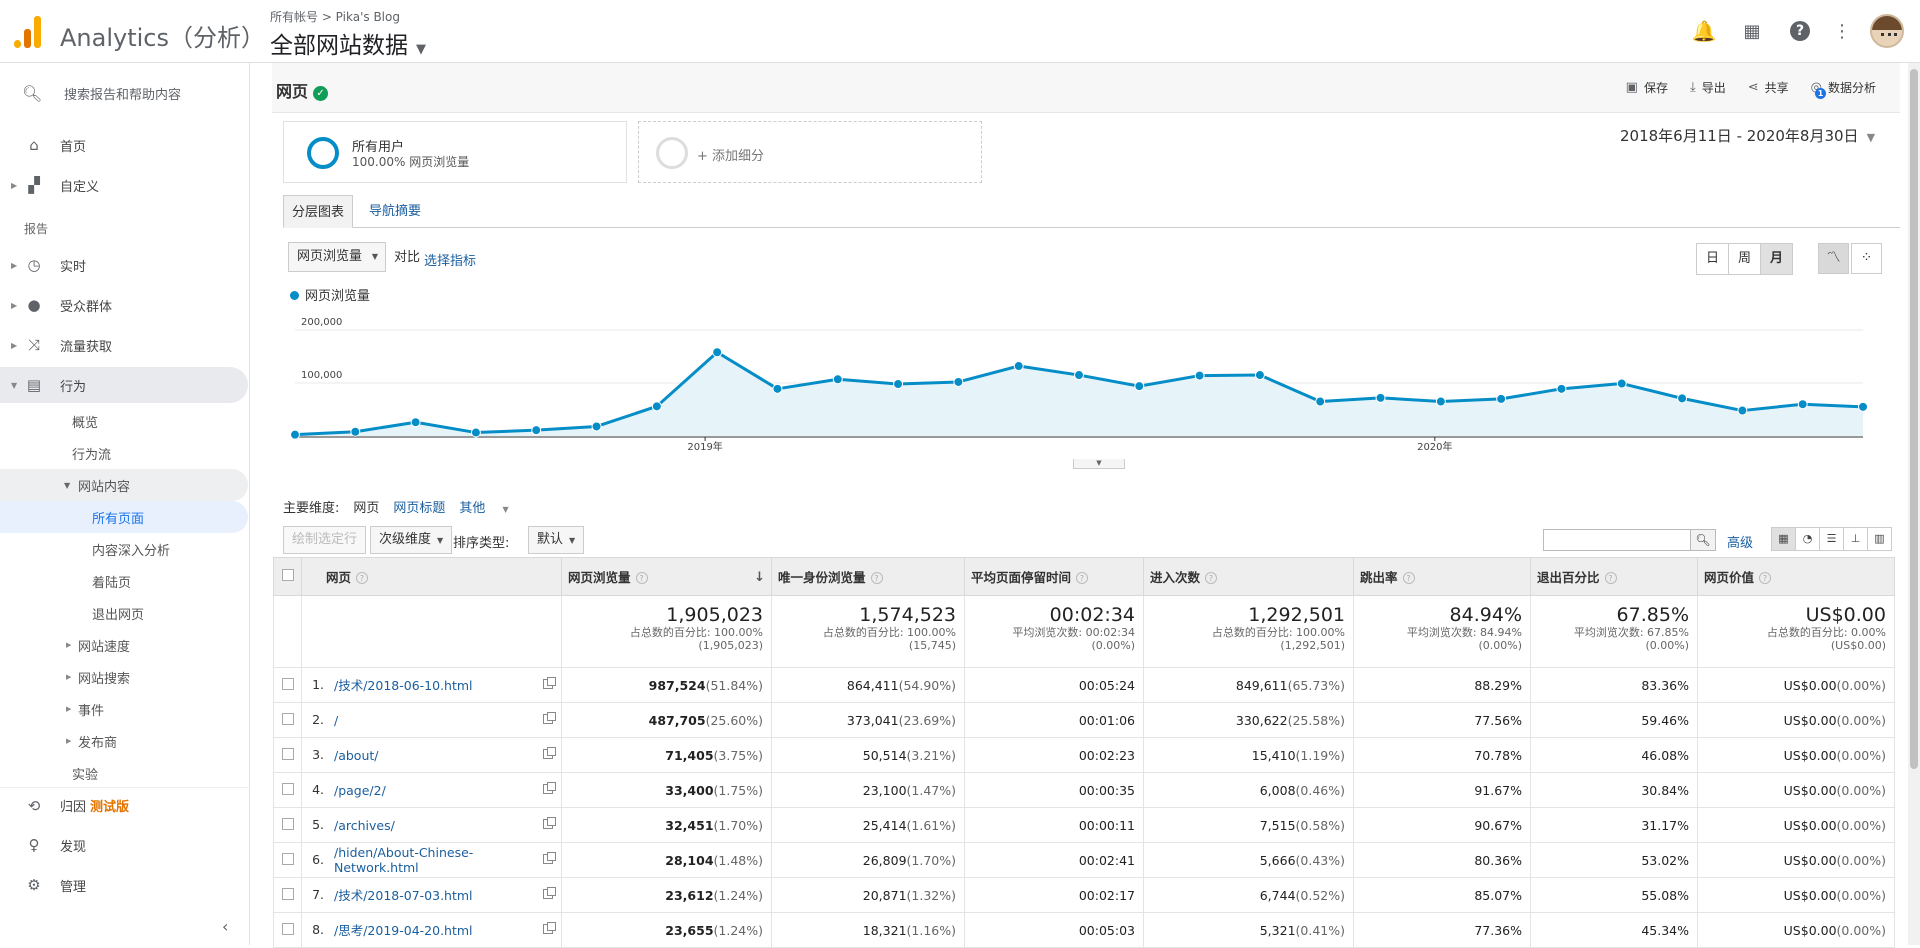 This screenshot has width=1920, height=948. I want to click on sidebar-search: 🔍︎ 搜索报告和帮助内容, so click(125, 93).